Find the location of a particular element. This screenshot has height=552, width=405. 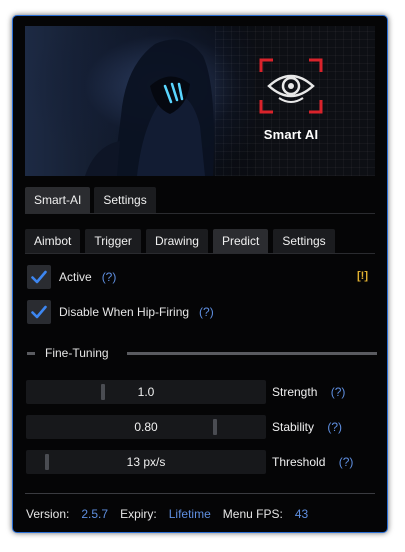

eye-logo-icon is located at coordinates (291, 86).